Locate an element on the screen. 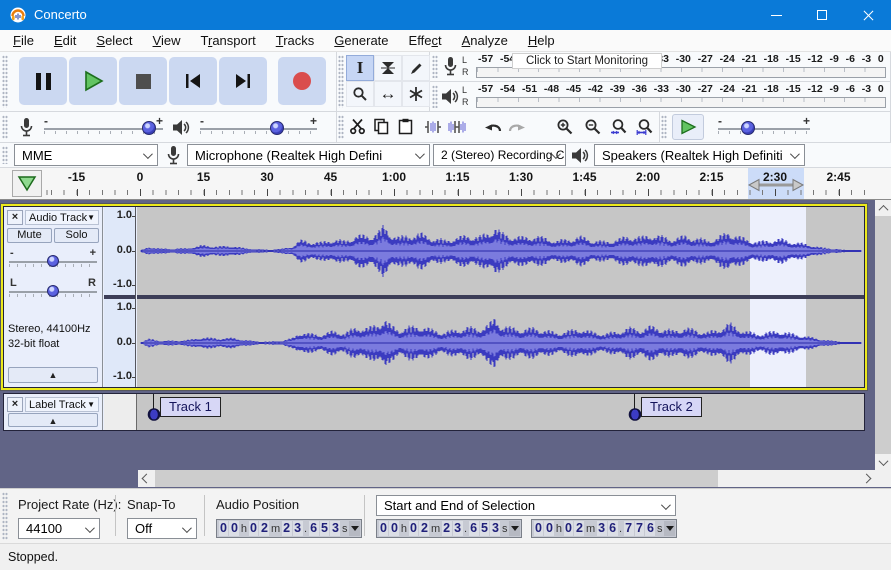  vertical-scale-ruler: 1.0 0.0 -1.0 1.0 0.0 -1.0 is located at coordinates (120, 297).